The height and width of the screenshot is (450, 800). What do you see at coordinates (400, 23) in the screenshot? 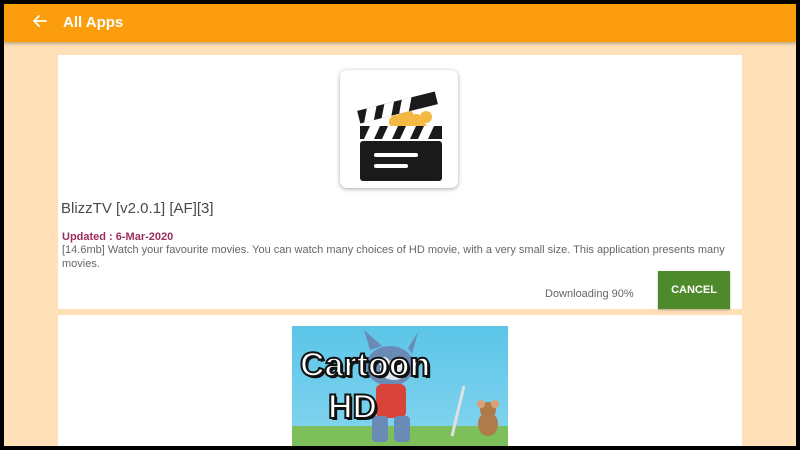
I see `app-bar: All Apps` at bounding box center [400, 23].